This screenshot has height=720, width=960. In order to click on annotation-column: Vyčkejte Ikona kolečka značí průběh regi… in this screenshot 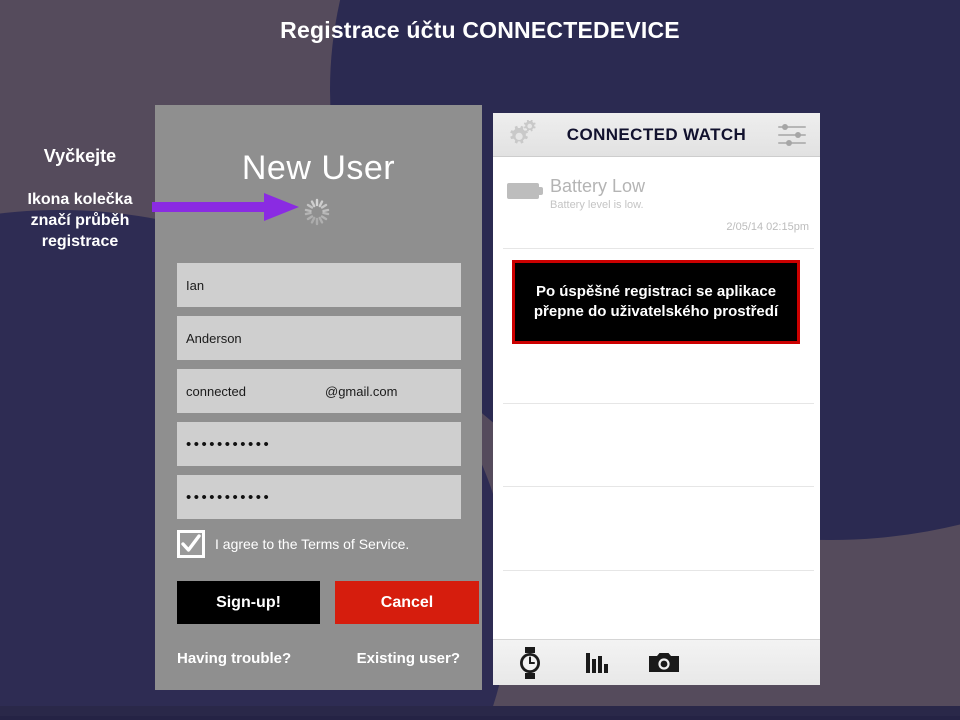, I will do `click(80, 199)`.